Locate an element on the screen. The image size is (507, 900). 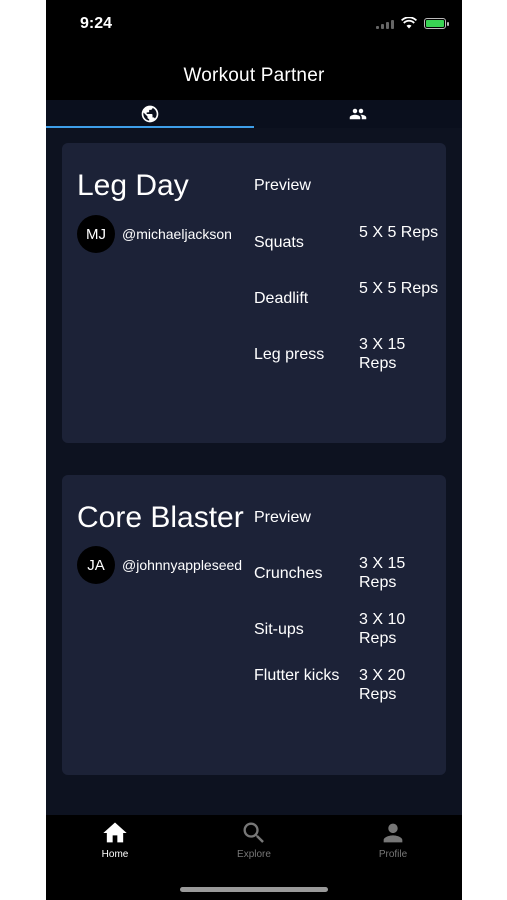
status-icons is located at coordinates (412, 23).